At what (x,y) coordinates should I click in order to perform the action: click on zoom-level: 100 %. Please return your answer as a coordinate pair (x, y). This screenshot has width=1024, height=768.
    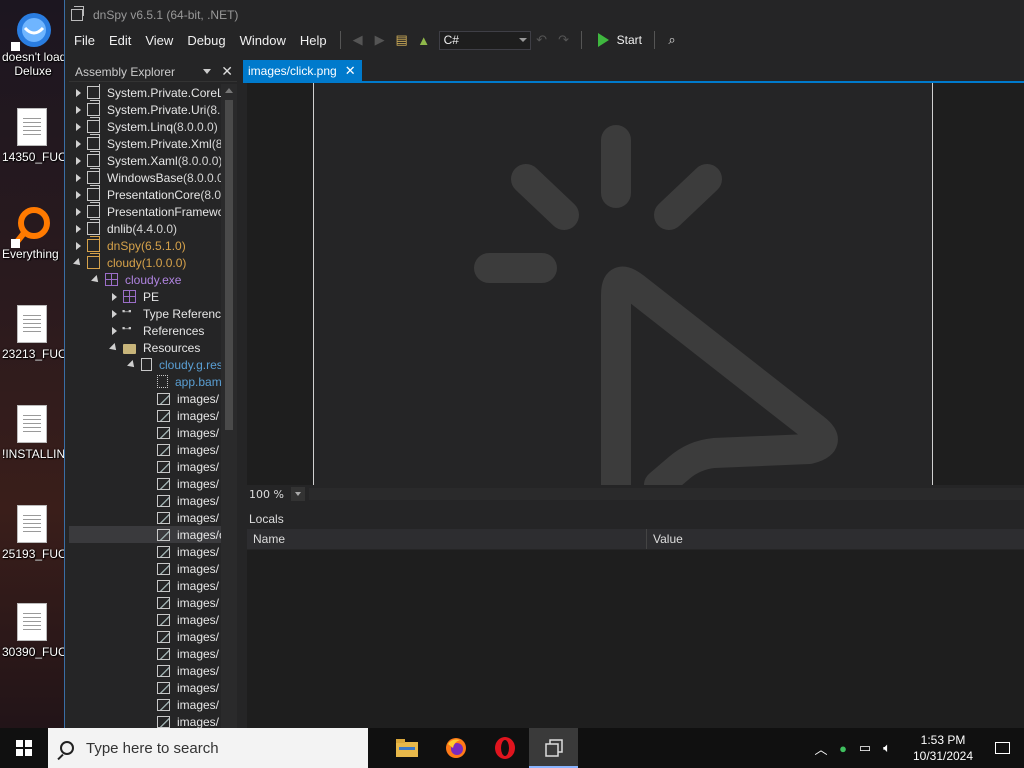
    Looking at the image, I should click on (267, 494).